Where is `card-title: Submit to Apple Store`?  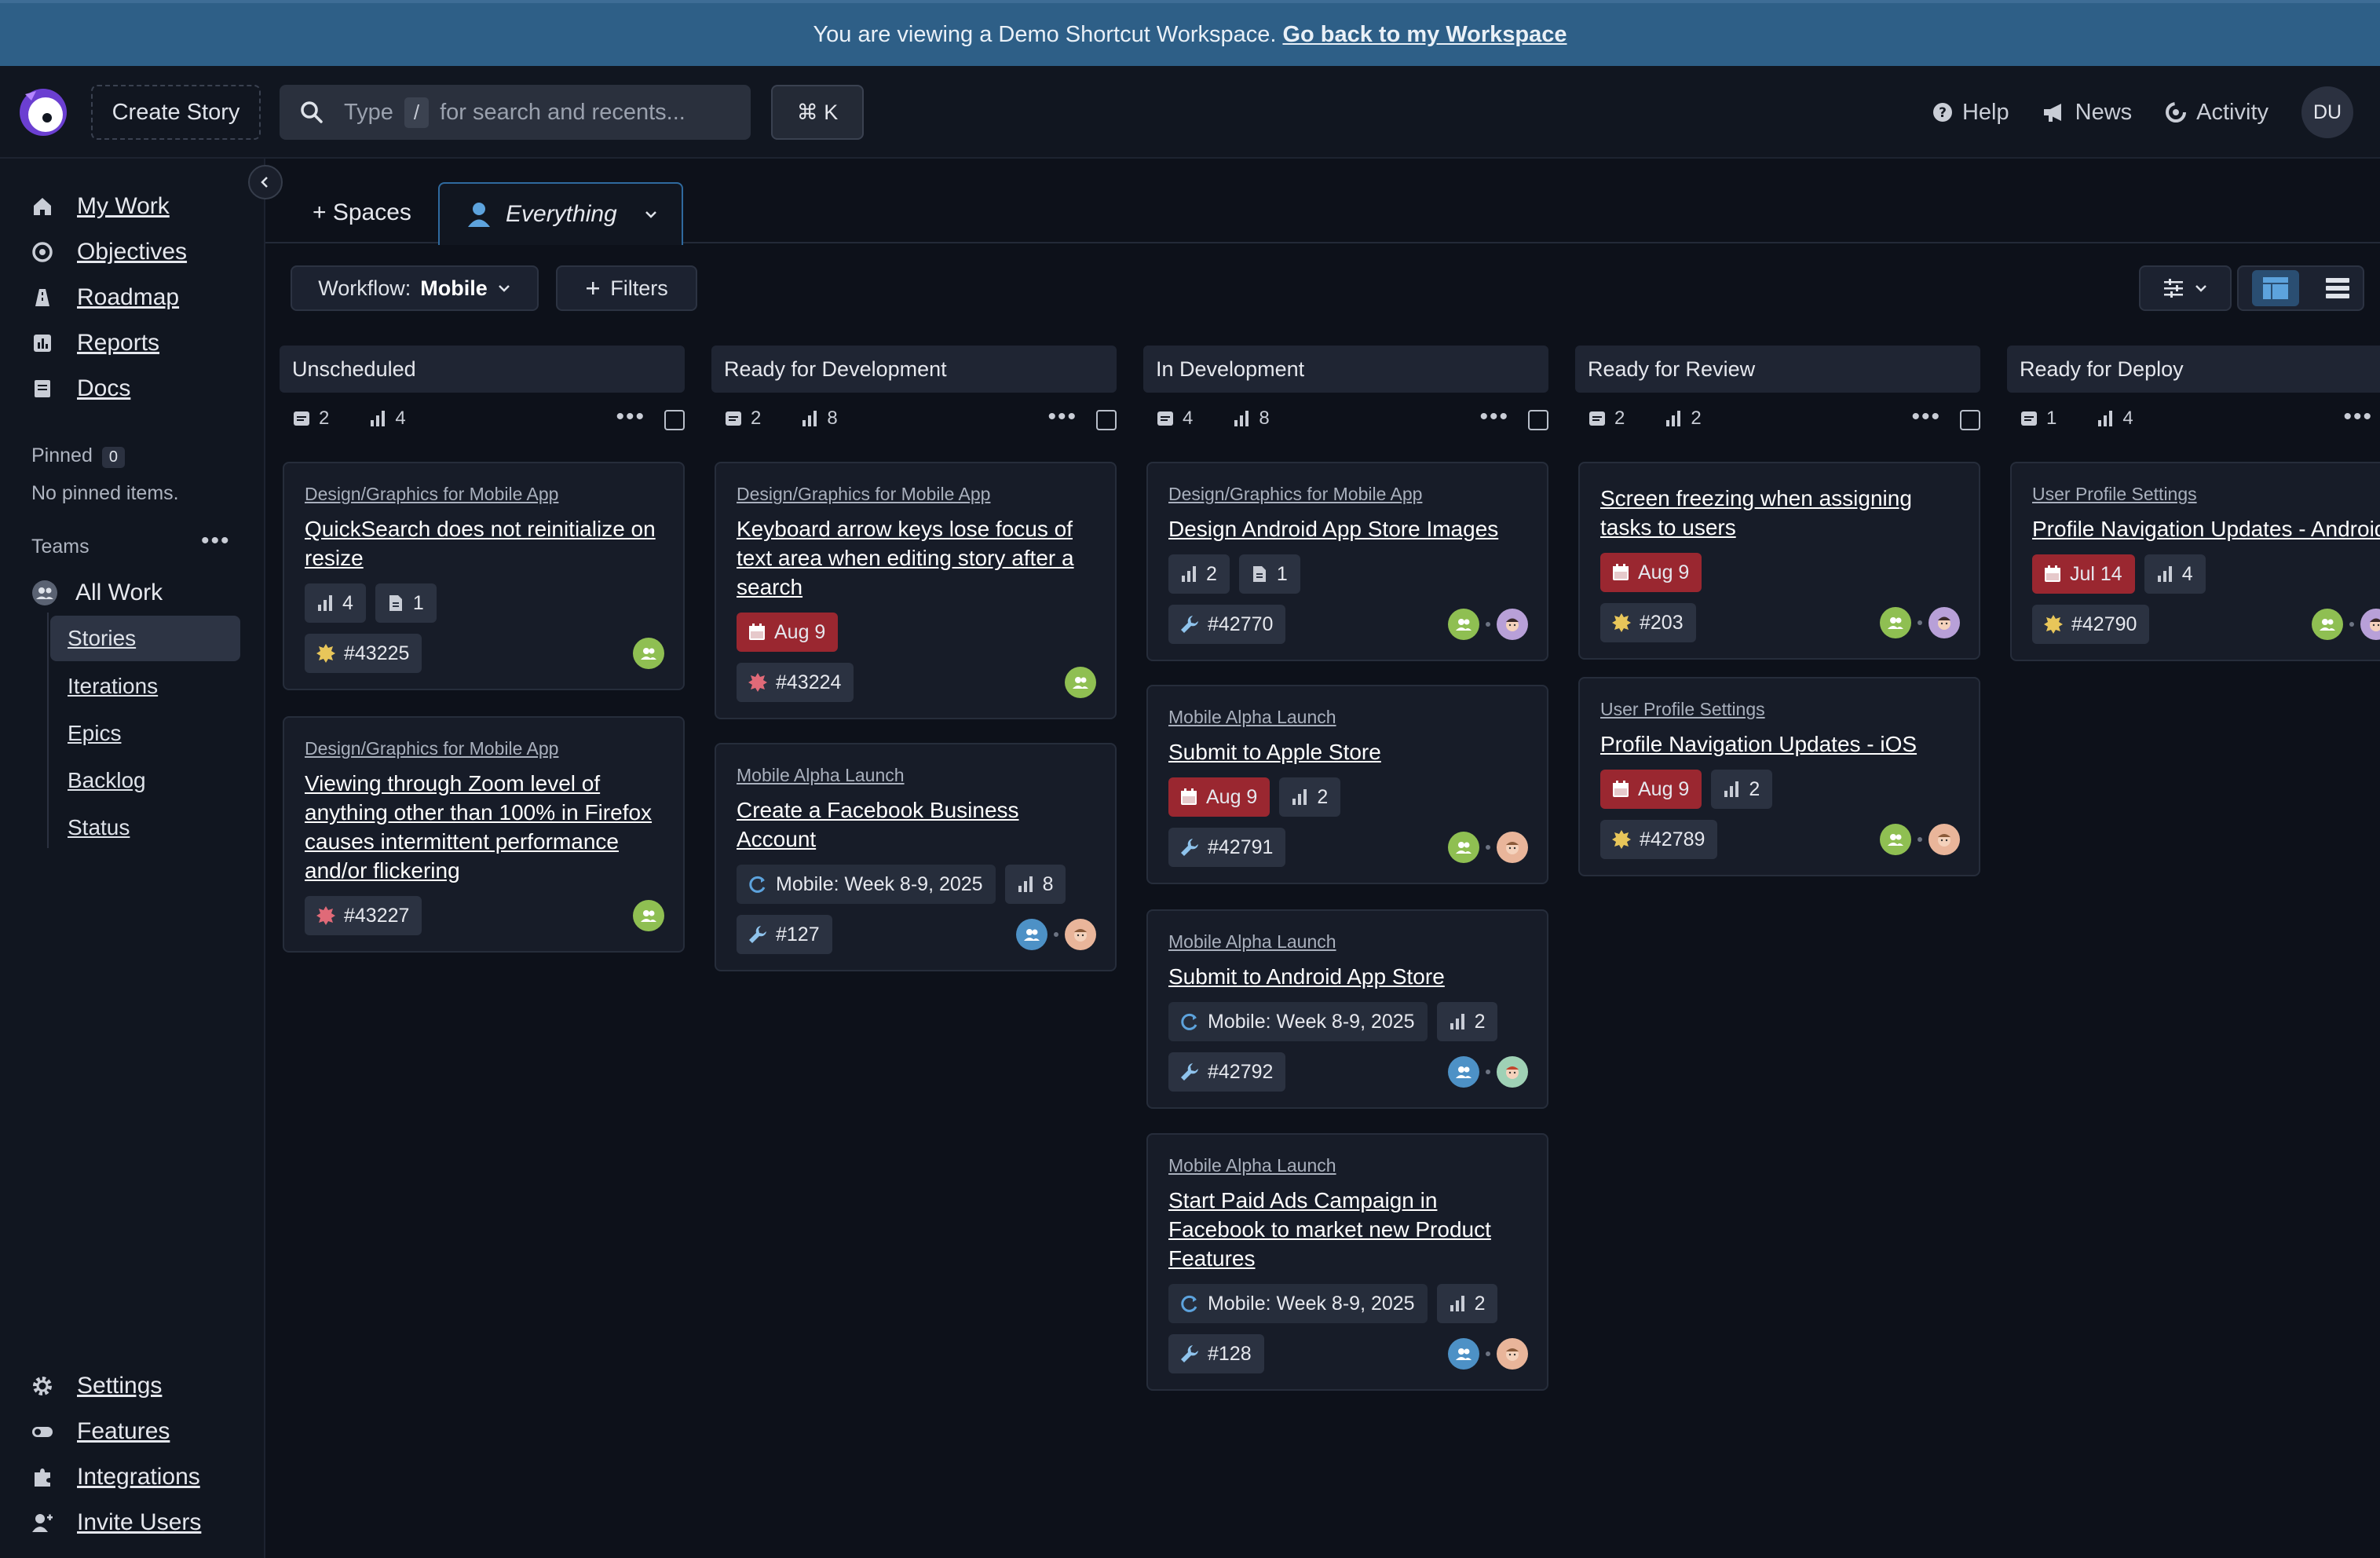
card-title: Submit to Apple Store is located at coordinates (1348, 752).